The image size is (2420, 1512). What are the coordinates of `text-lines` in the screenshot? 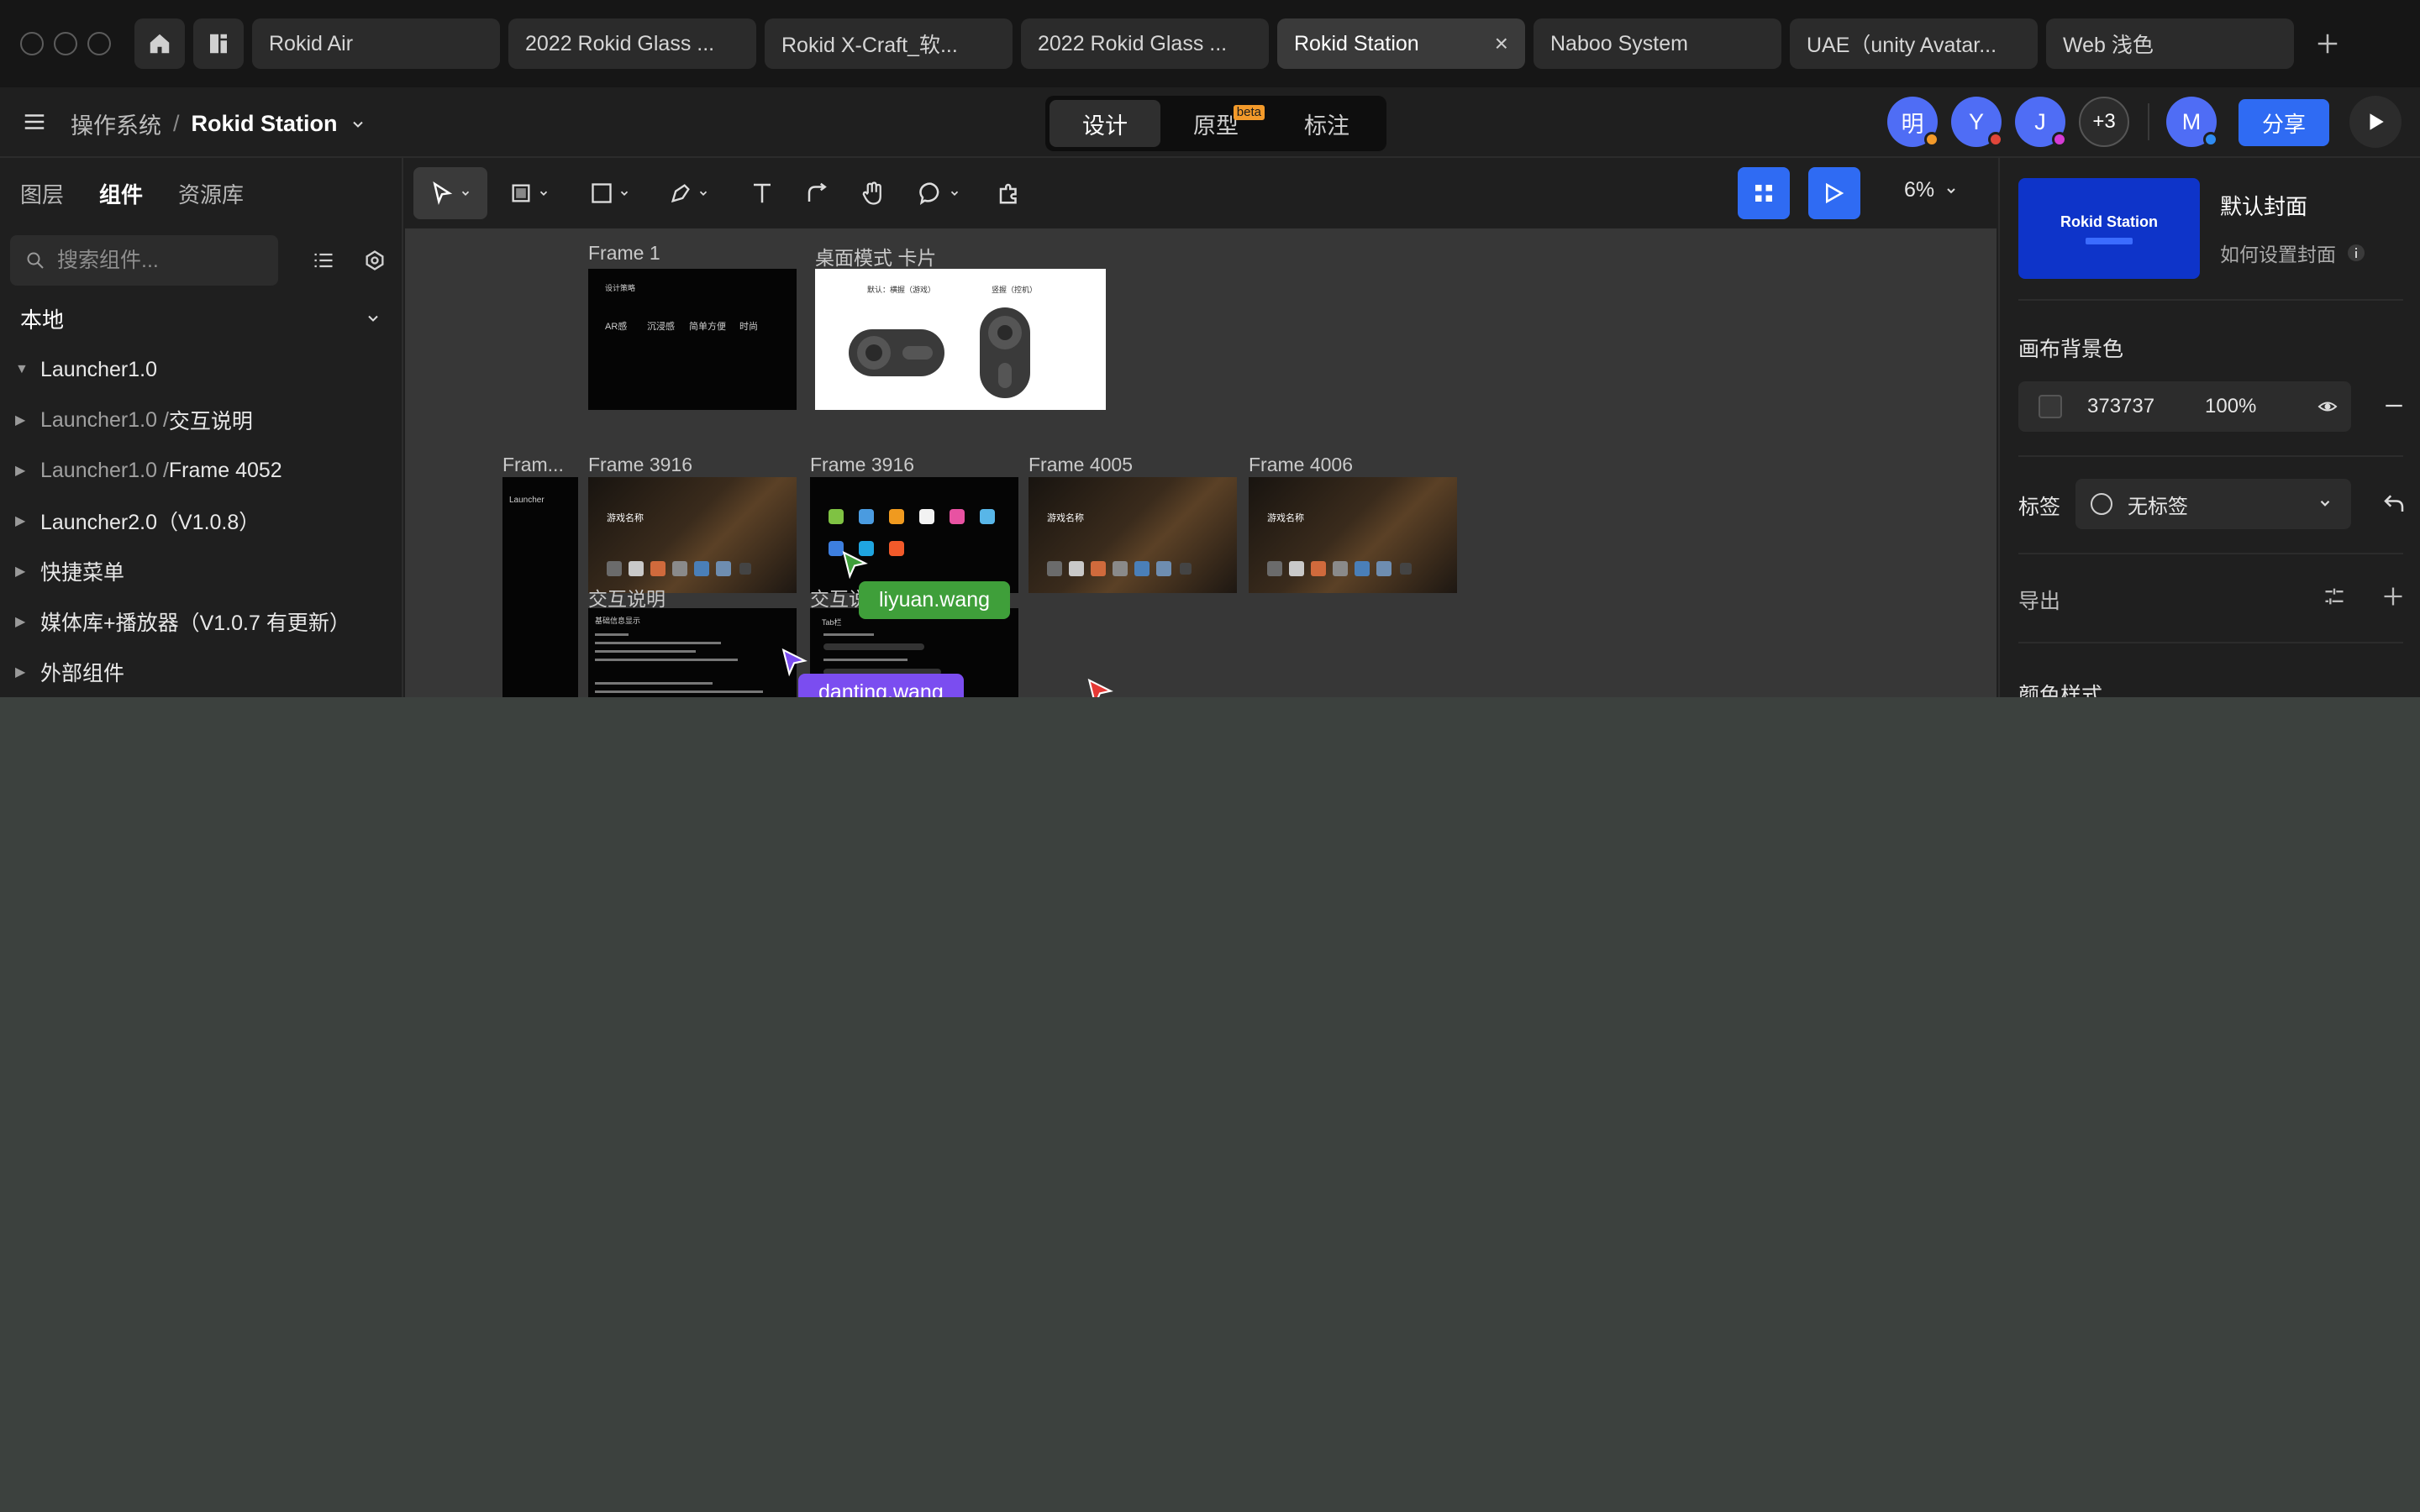 It's located at (679, 663).